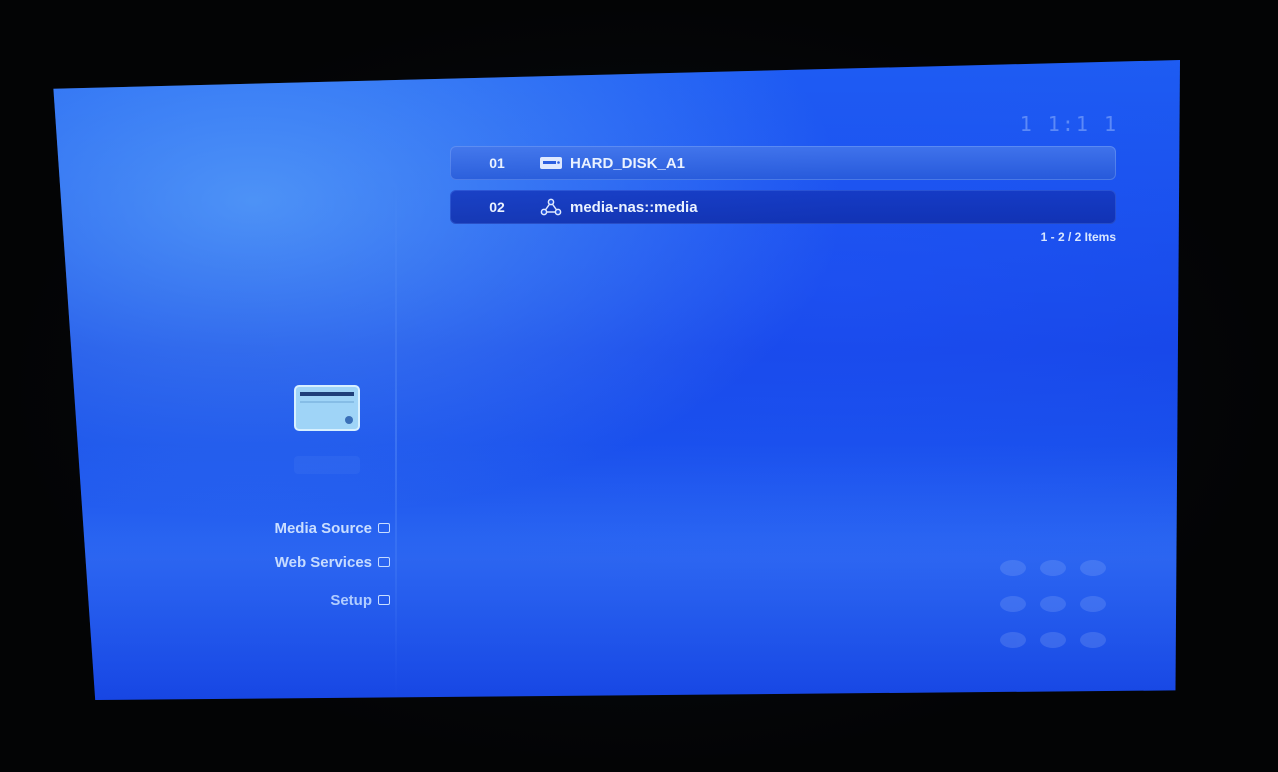 The height and width of the screenshot is (772, 1278). Describe the element at coordinates (551, 163) in the screenshot. I see `hard-disk-icon` at that location.